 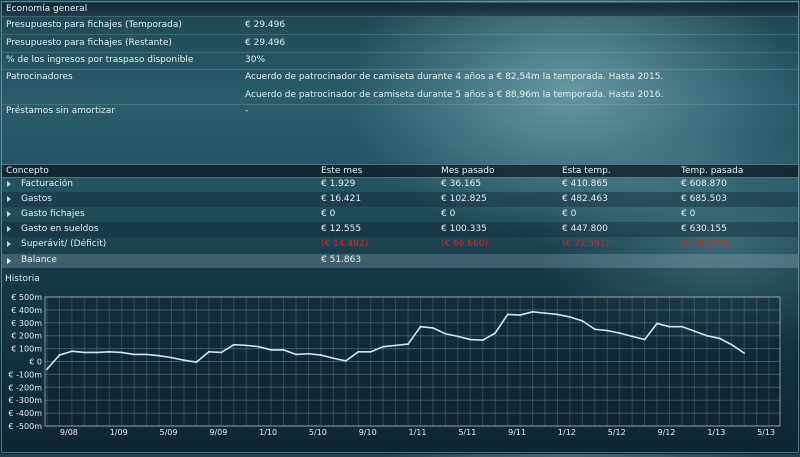 I want to click on cell-this-month: € 0, so click(x=328, y=214).